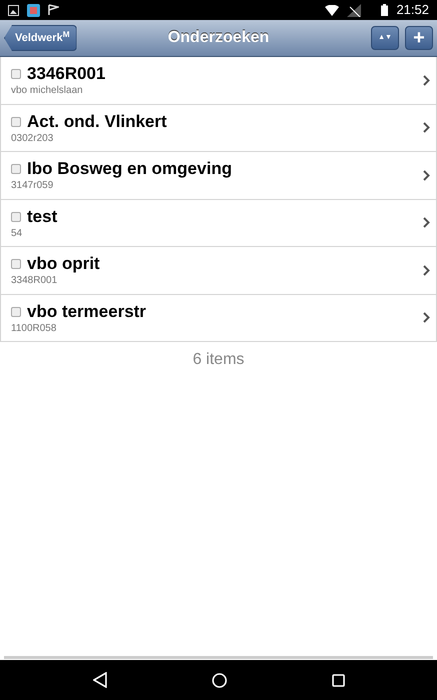 The image size is (437, 700). Describe the element at coordinates (218, 128) in the screenshot. I see `list-item: Act. ond. Vlinkert 0302r203` at that location.